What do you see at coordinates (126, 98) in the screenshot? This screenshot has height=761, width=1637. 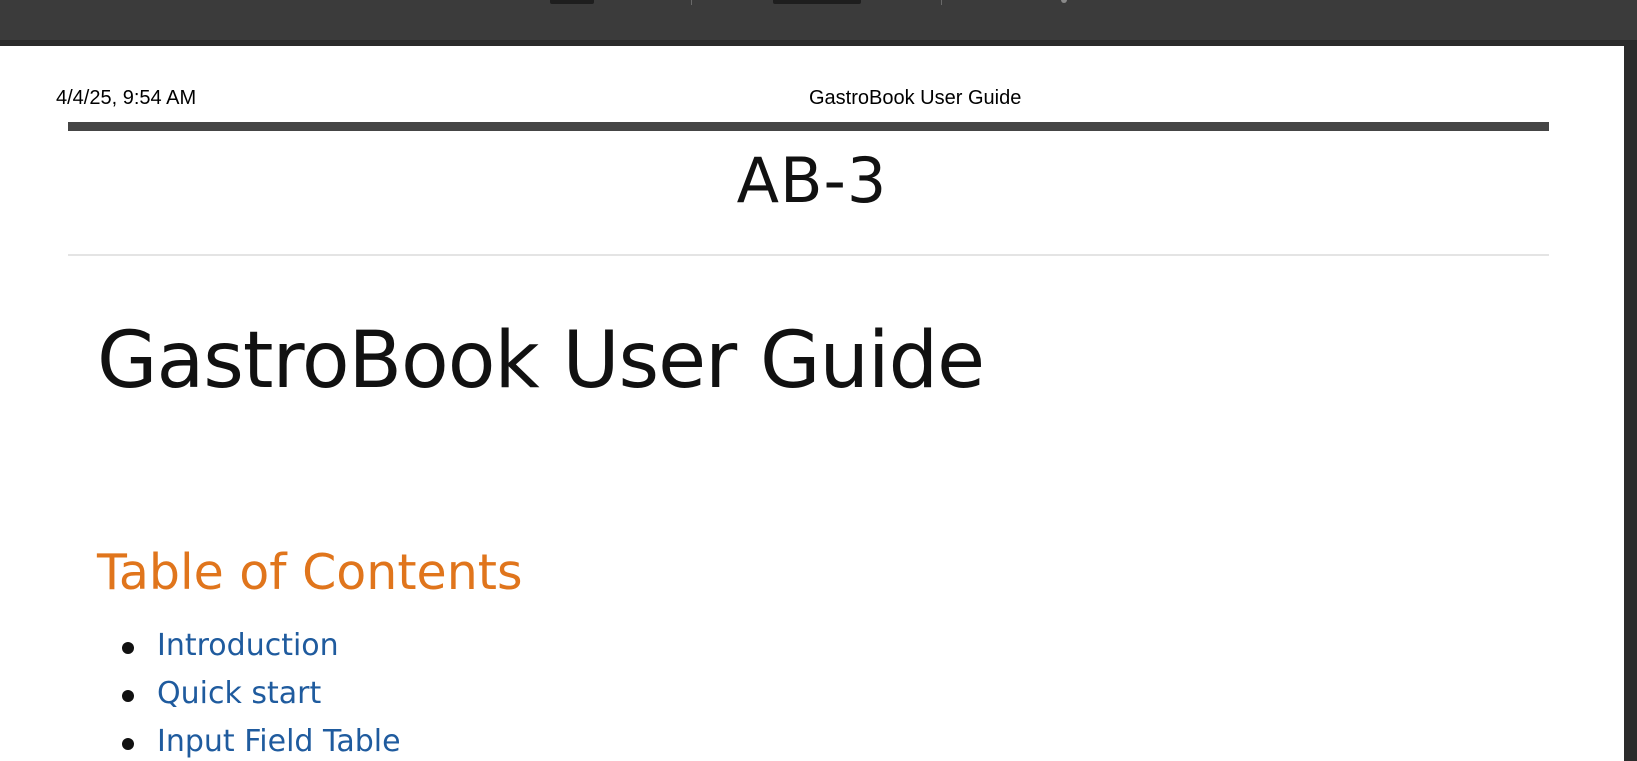 I see `print-date: 4/4/25, 9:54 AM` at bounding box center [126, 98].